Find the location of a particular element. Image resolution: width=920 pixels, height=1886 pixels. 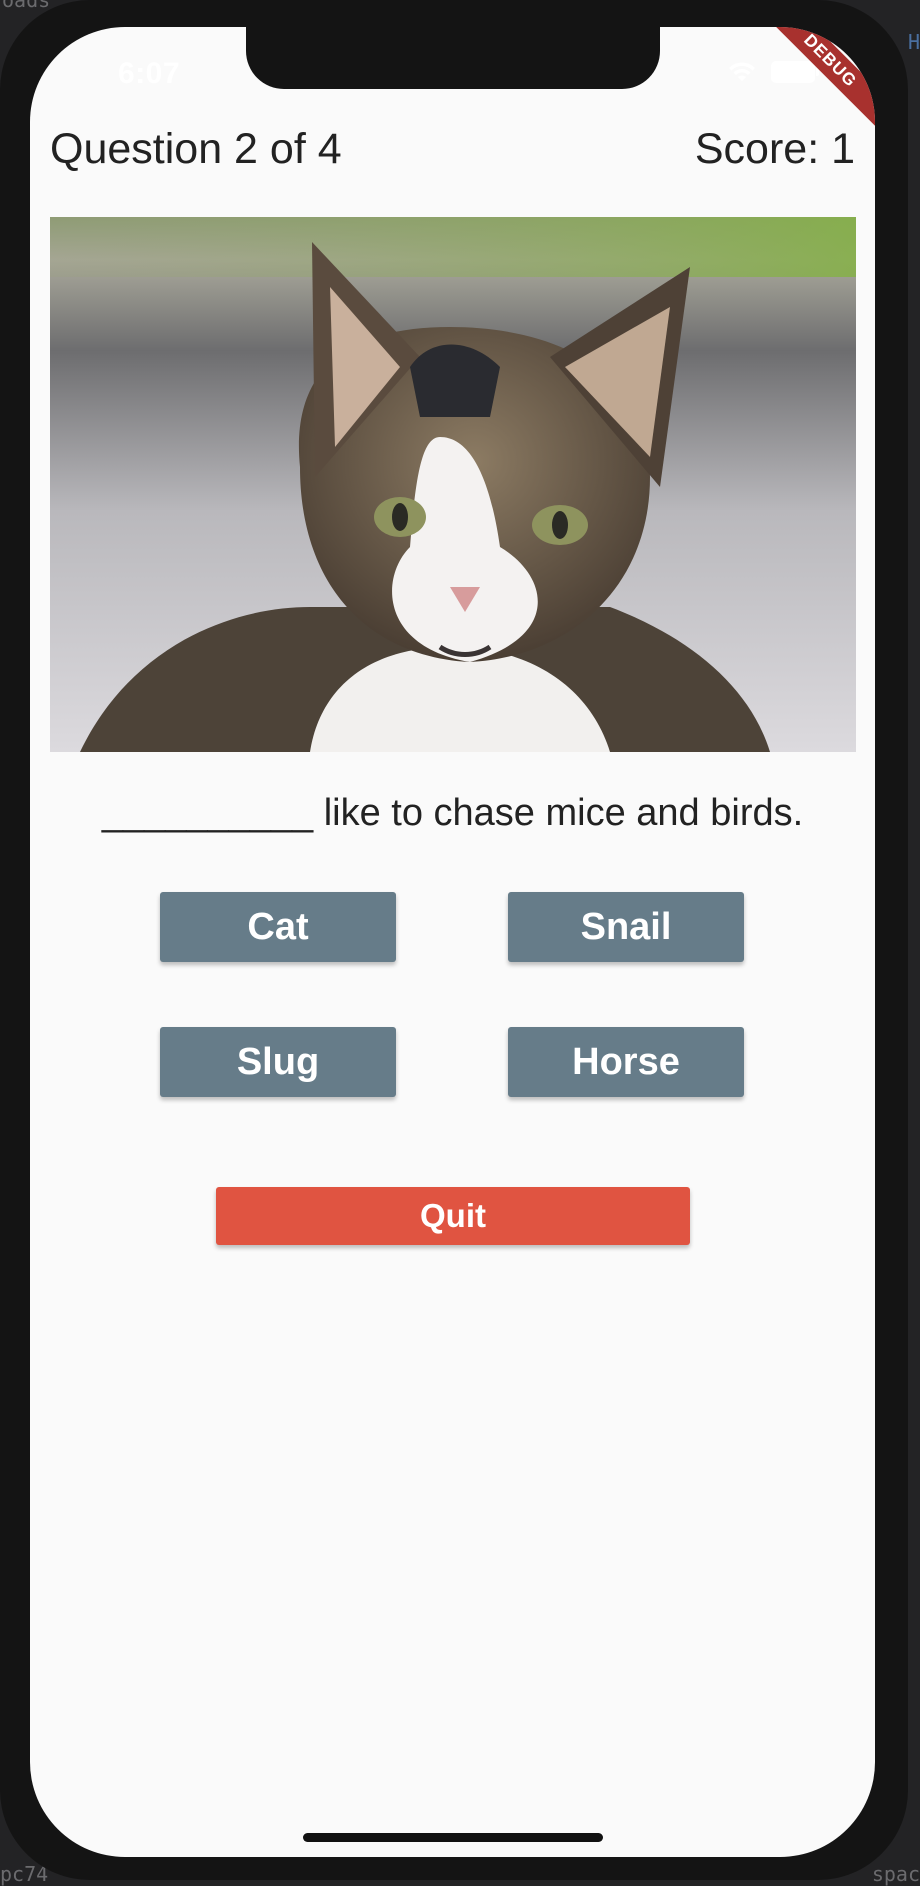

quiz-header: Question 2 of 4 Score: 1 is located at coordinates (452, 149).